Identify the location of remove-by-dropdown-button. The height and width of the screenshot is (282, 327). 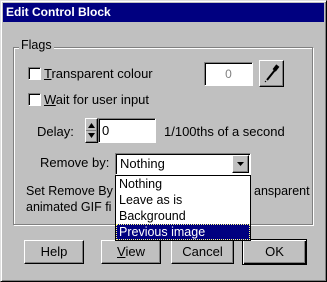
(240, 164).